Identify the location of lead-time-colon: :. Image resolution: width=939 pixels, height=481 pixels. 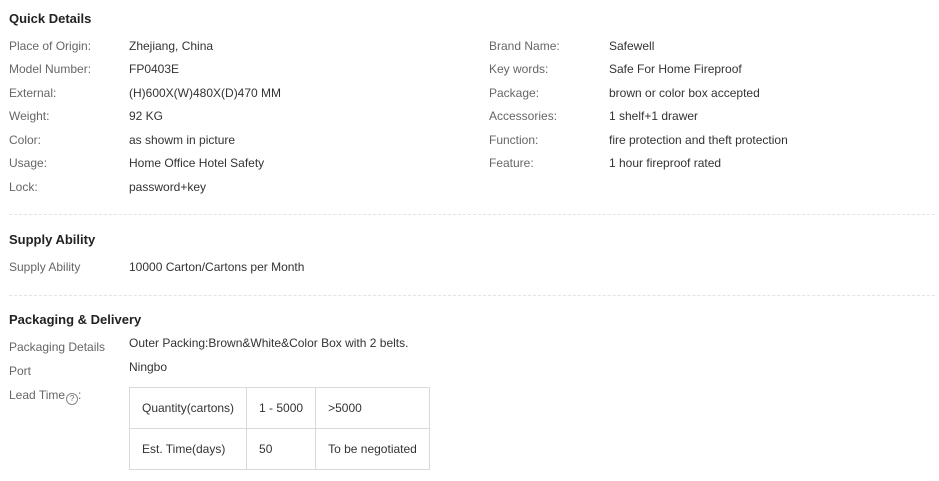
(80, 395).